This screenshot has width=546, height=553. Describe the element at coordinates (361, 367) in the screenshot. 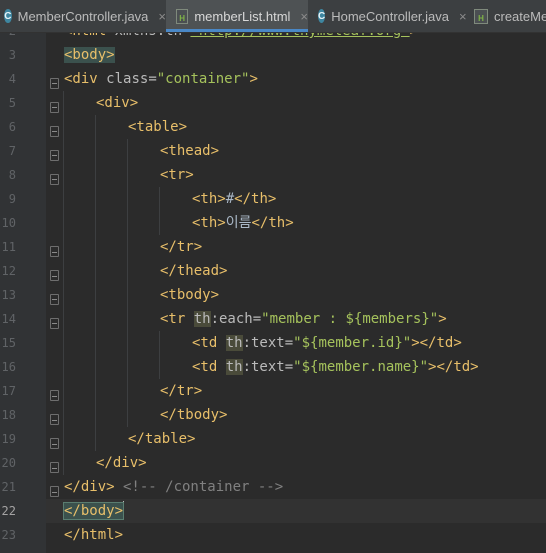

I see `text-value: "${member.name}"` at that location.